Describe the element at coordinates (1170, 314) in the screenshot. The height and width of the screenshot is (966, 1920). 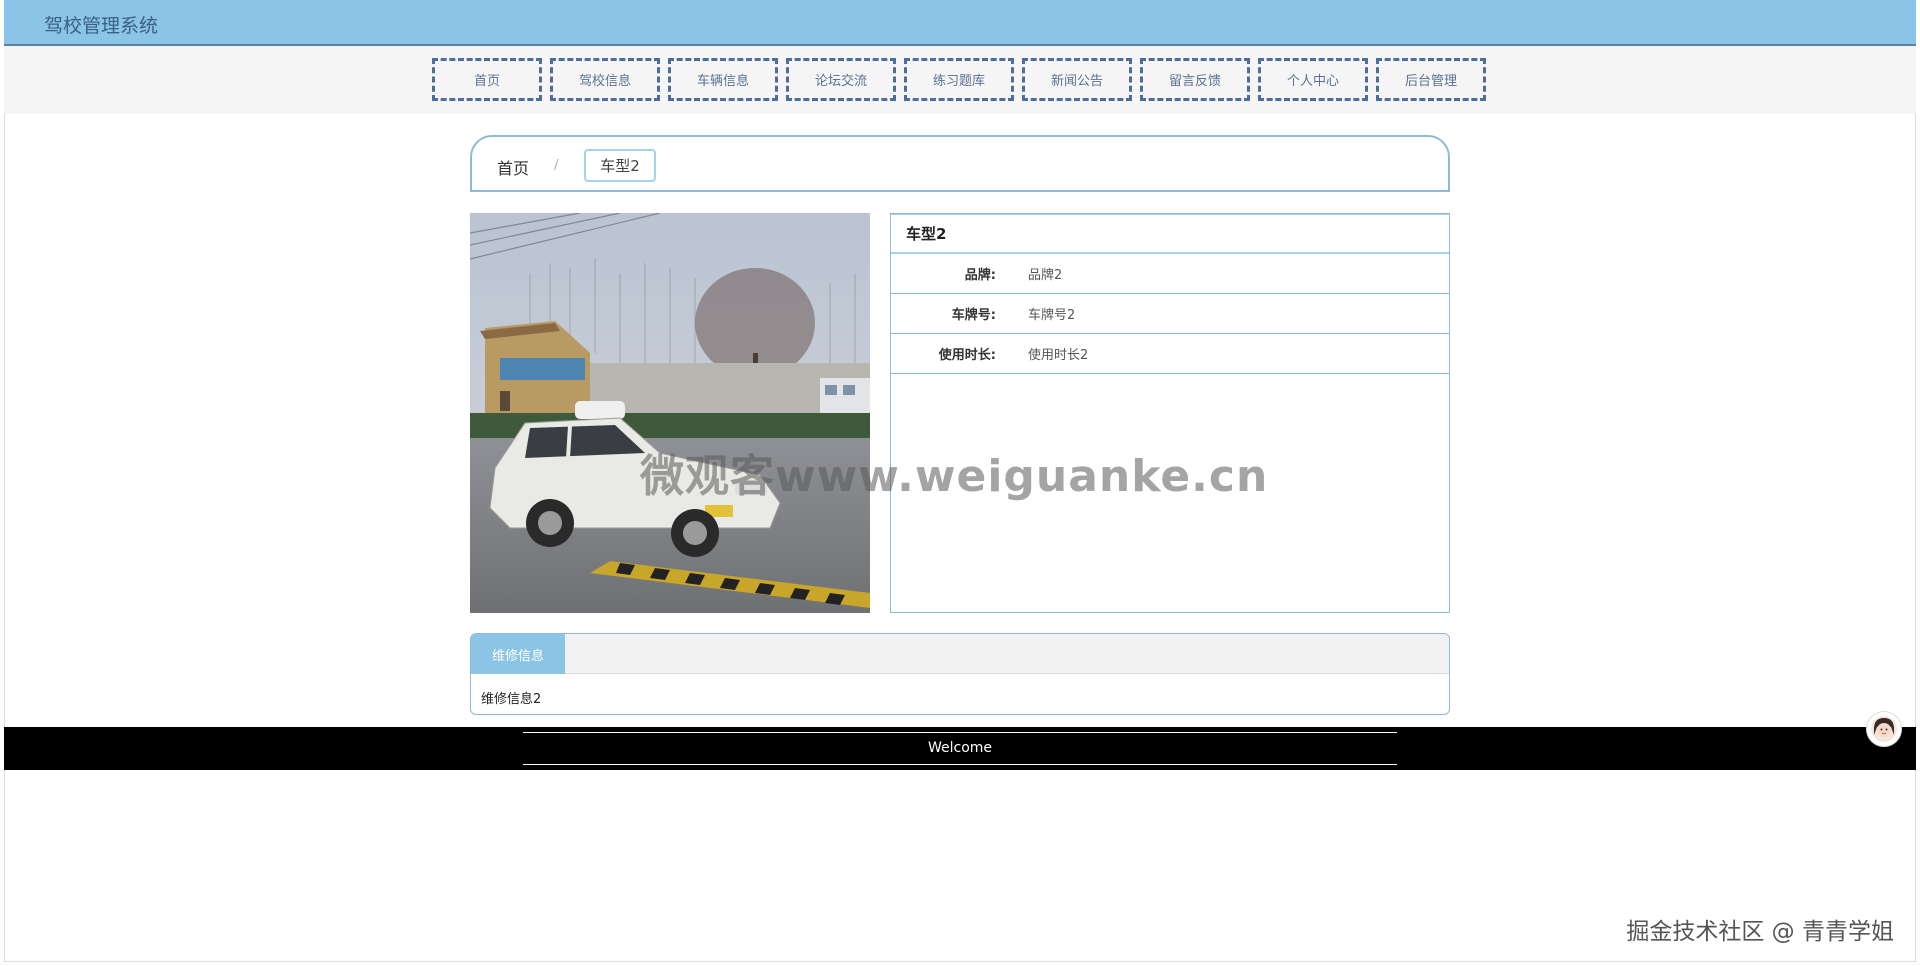
I see `detail-row-plate: 车牌号: 车牌号2` at that location.